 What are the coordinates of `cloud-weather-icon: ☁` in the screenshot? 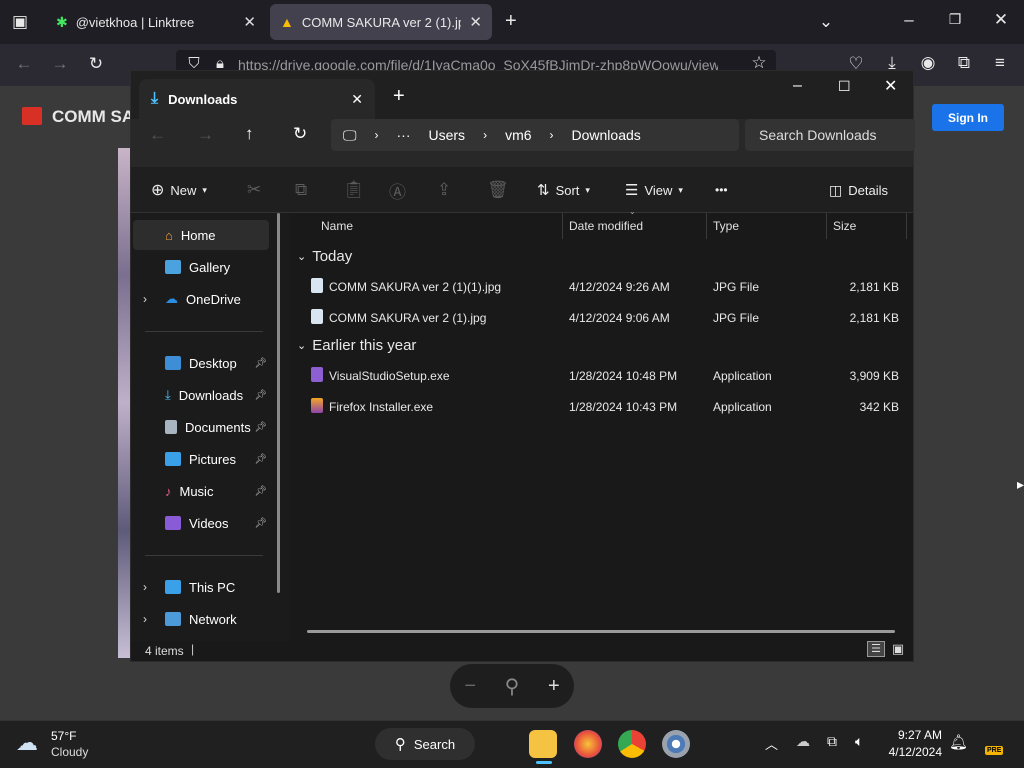 It's located at (27, 743).